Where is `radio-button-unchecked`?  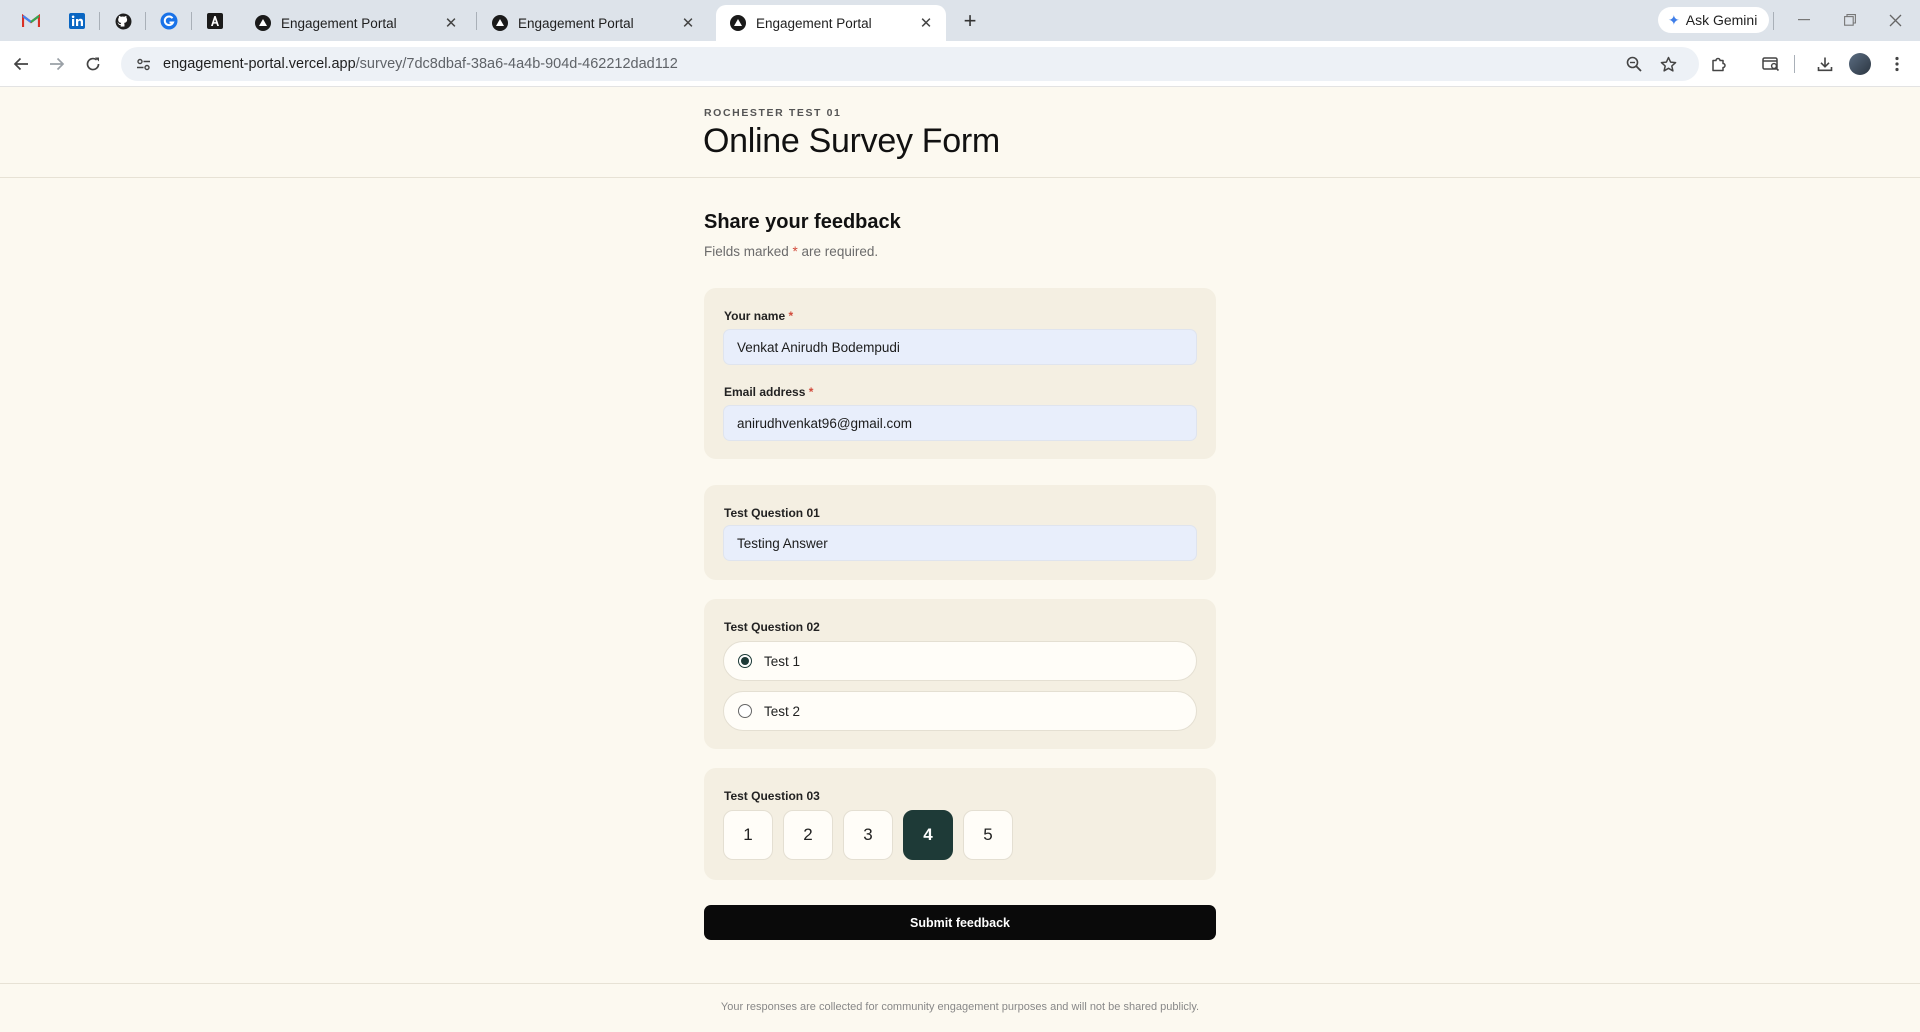 radio-button-unchecked is located at coordinates (745, 711).